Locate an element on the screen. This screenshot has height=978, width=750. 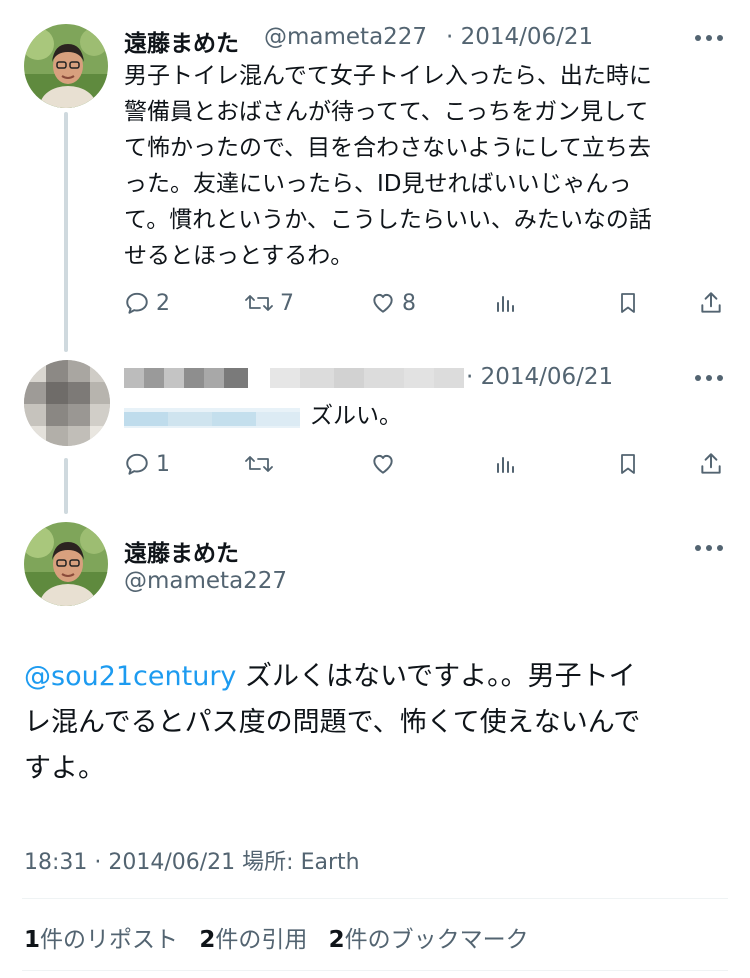
reply-count: 1 is located at coordinates (163, 464).